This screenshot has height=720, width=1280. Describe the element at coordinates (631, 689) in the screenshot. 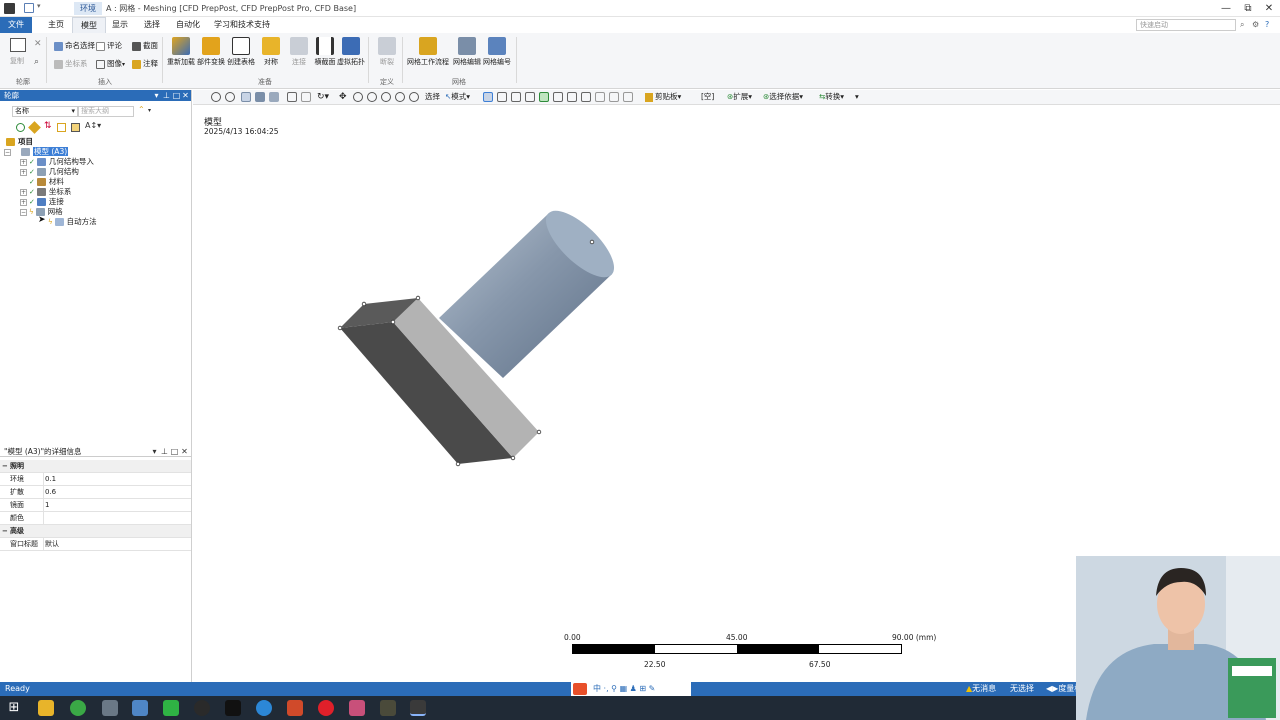

I see `ime-toolbar: 中 ·, ⚲ ▦ ♟ ⊞ ✎` at that location.